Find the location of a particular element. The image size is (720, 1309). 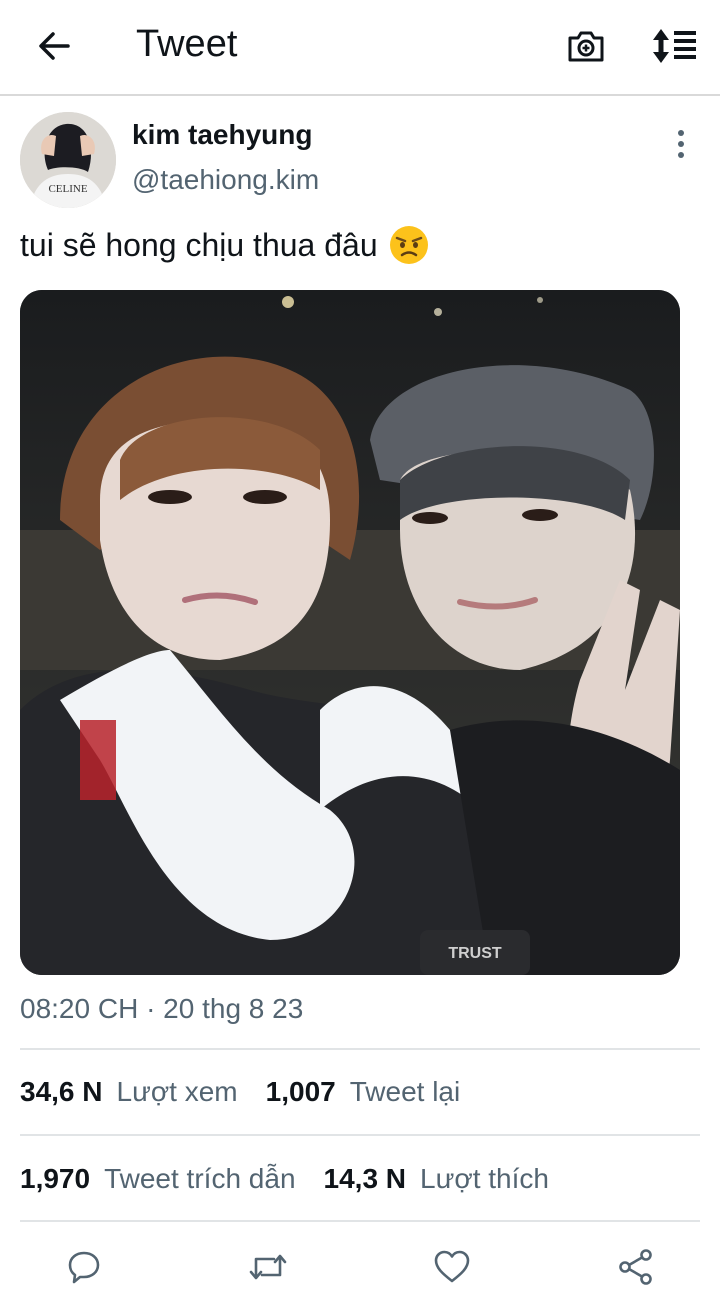

retweets-label: Tweet lại is located at coordinates (405, 1092).